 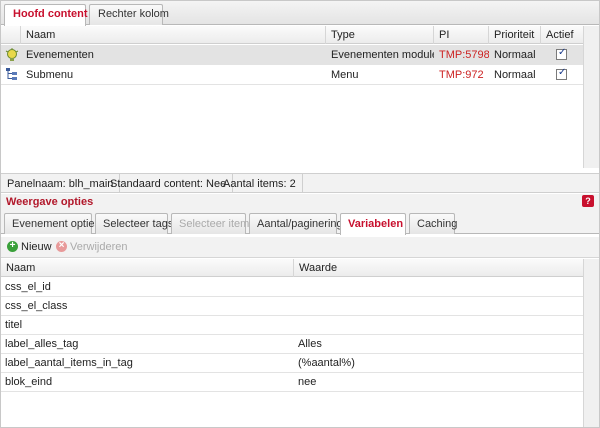 I want to click on default-content-status: Standaard content: Nee, so click(x=169, y=183).